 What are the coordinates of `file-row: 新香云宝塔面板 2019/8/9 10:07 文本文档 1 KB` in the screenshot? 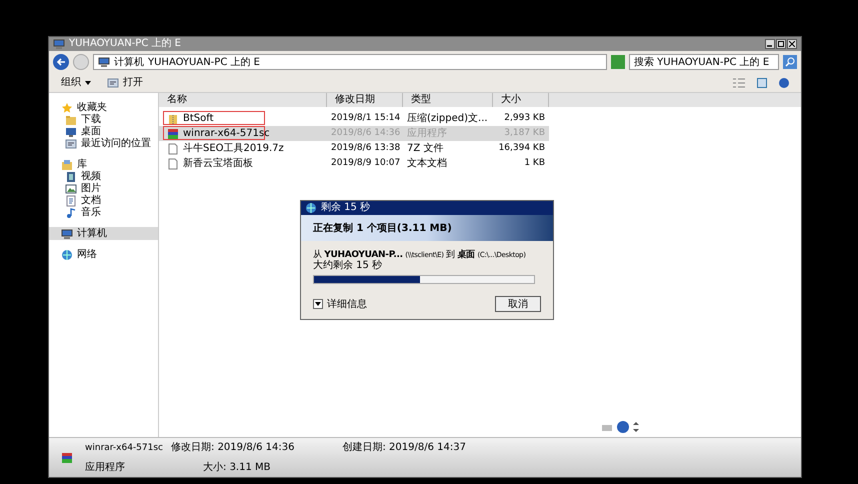 It's located at (354, 163).